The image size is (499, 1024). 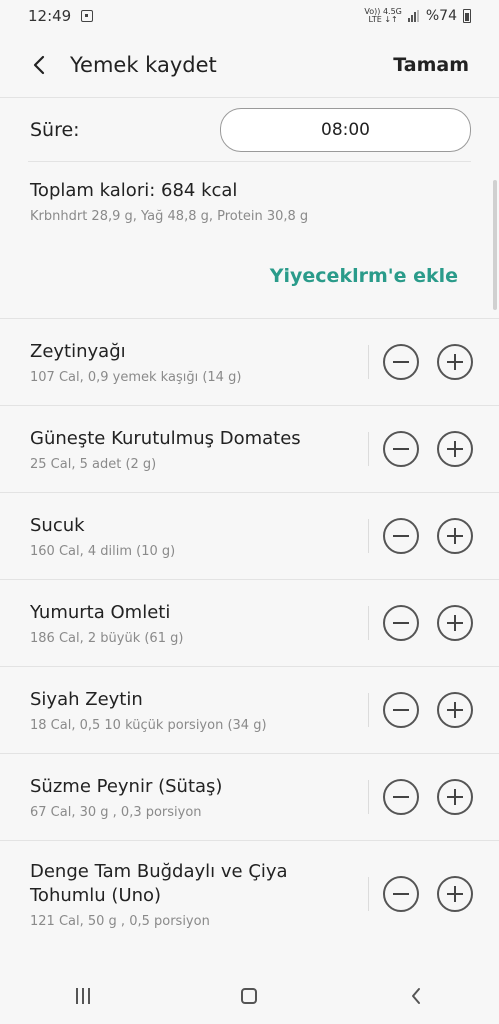 I want to click on signal-icon, so click(x=413, y=16).